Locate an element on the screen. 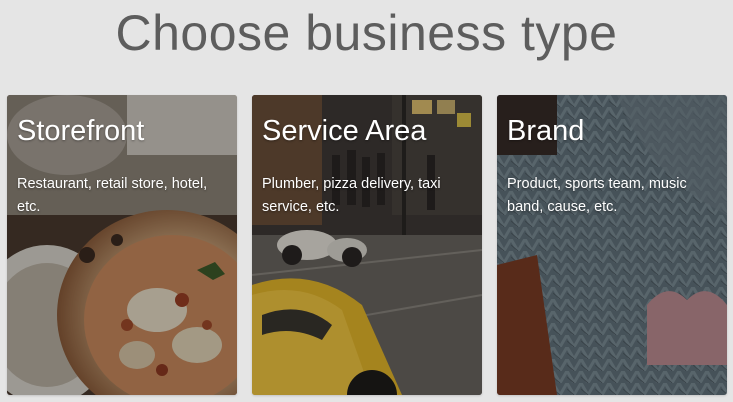 Image resolution: width=733 pixels, height=402 pixels. card-title: Storefront is located at coordinates (81, 131).